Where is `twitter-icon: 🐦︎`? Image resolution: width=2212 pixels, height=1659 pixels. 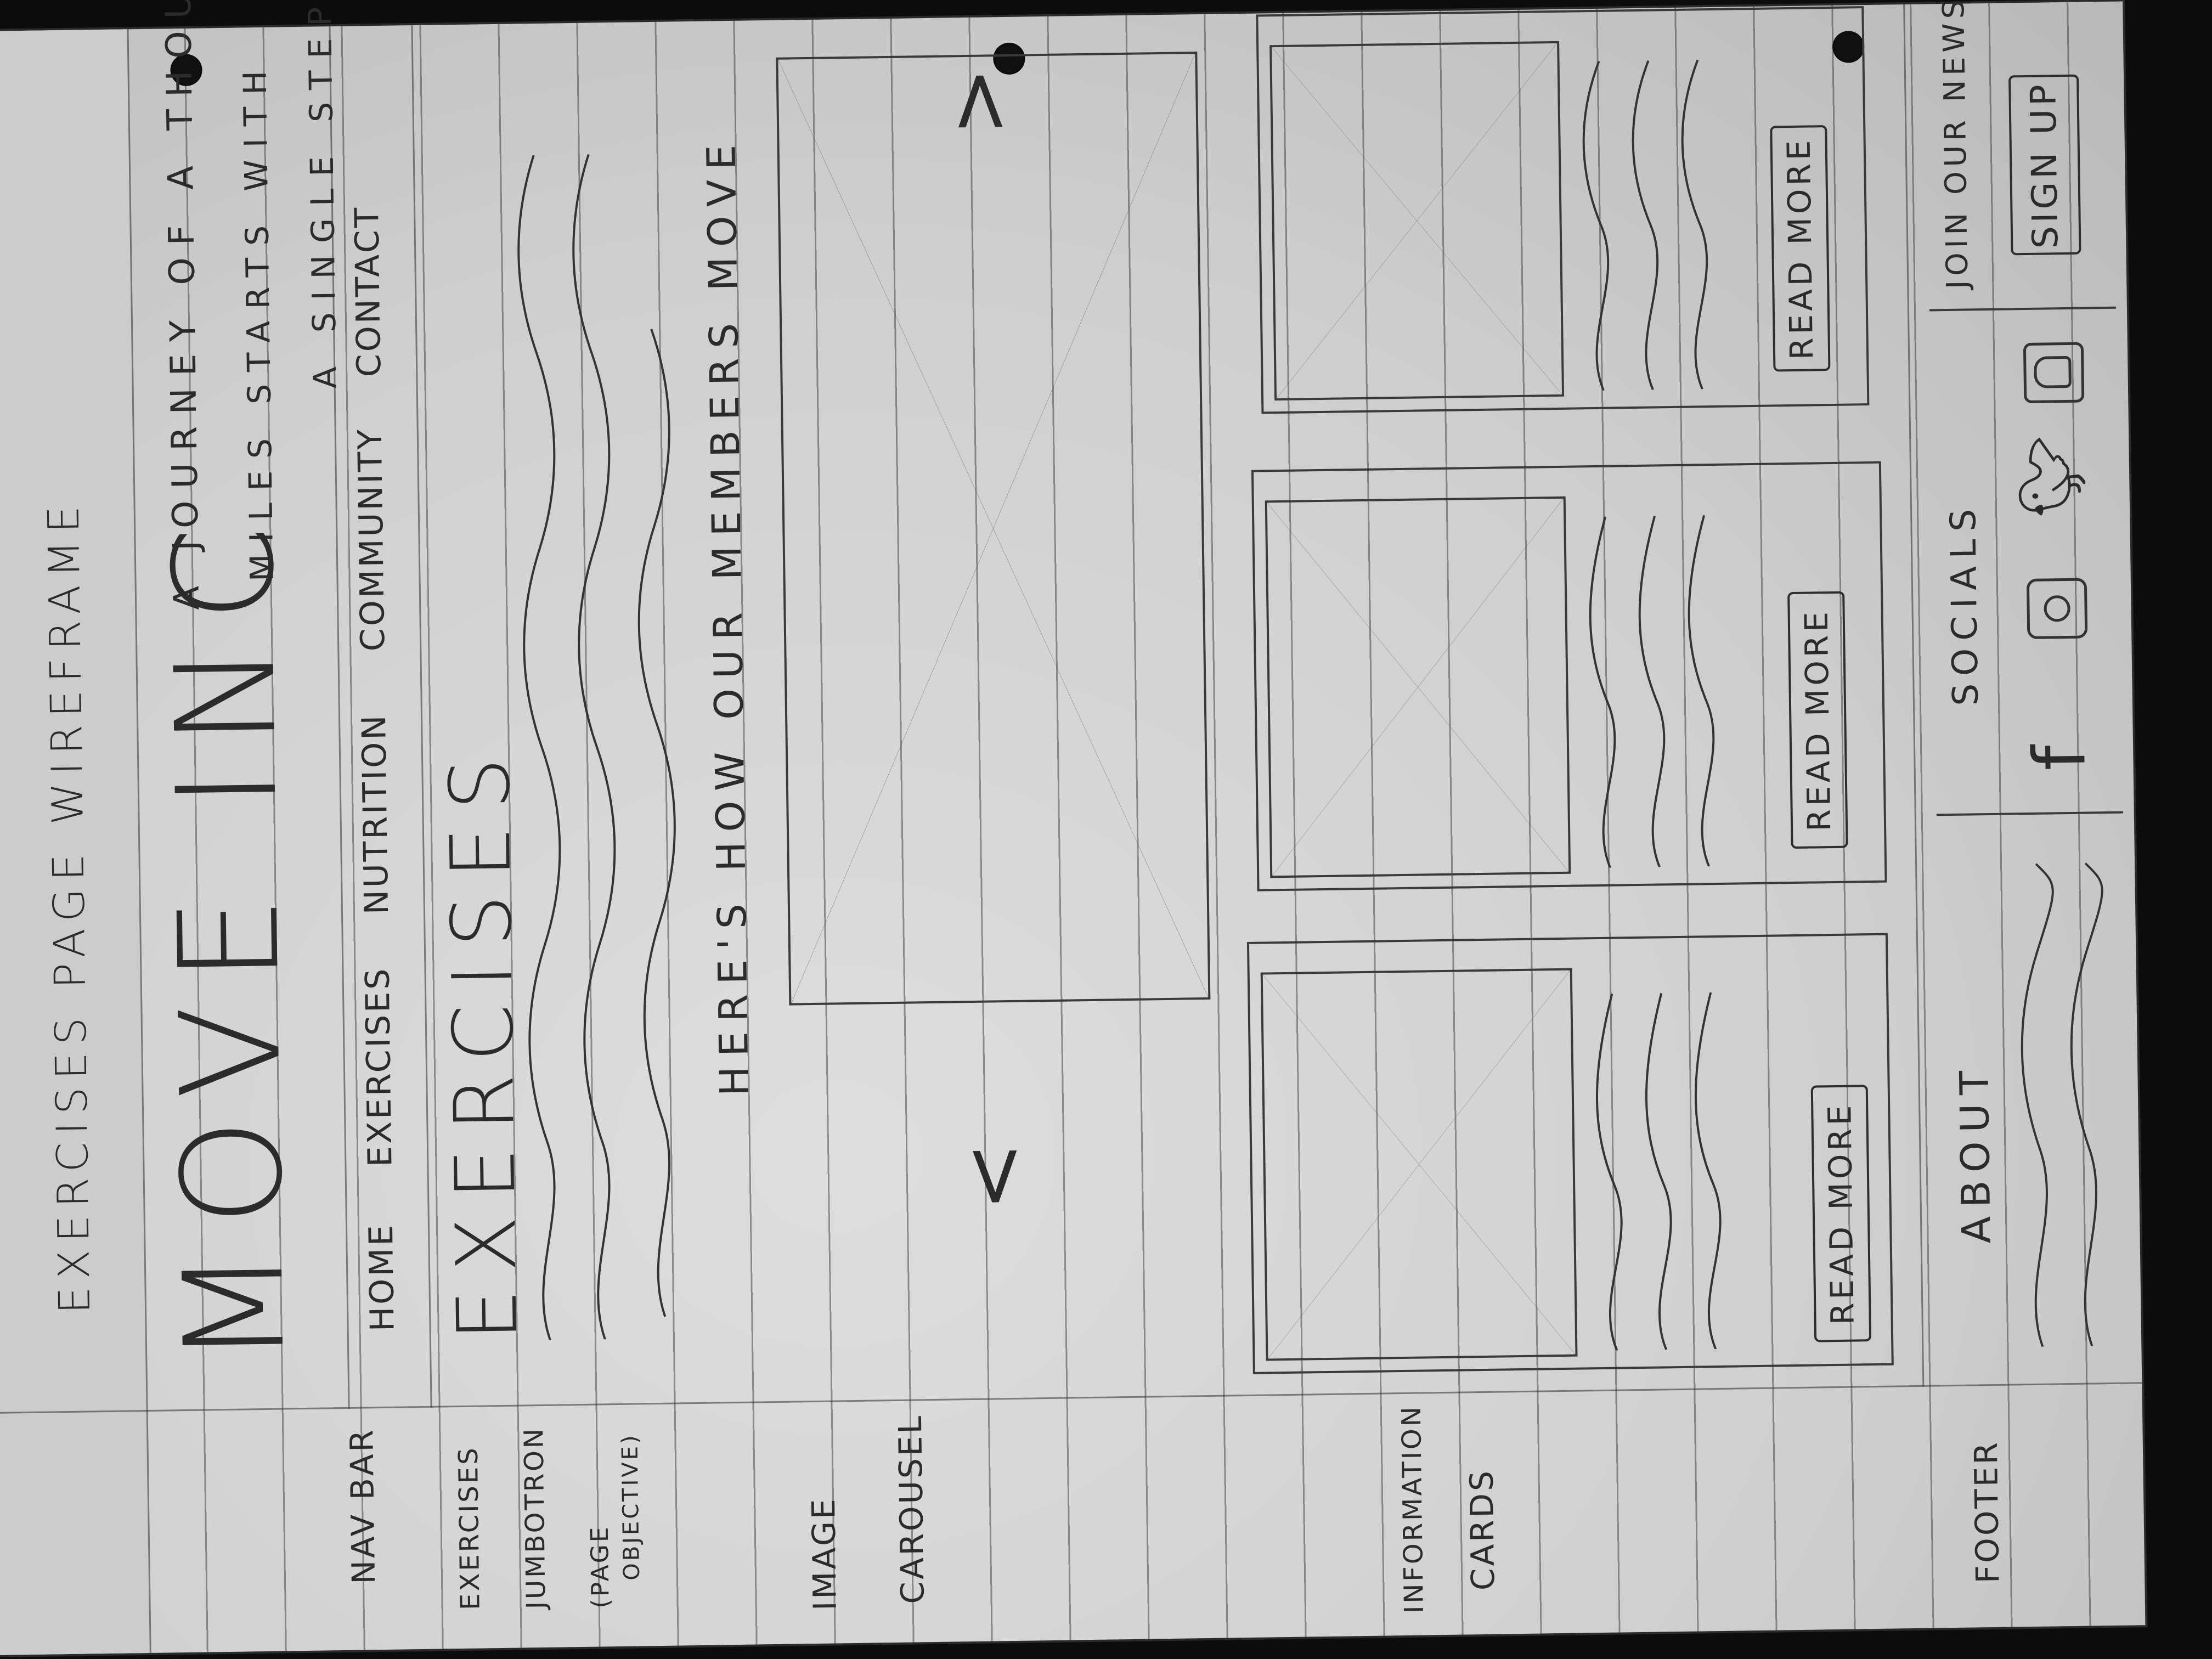
twitter-icon: 🐦︎ is located at coordinates (2052, 475).